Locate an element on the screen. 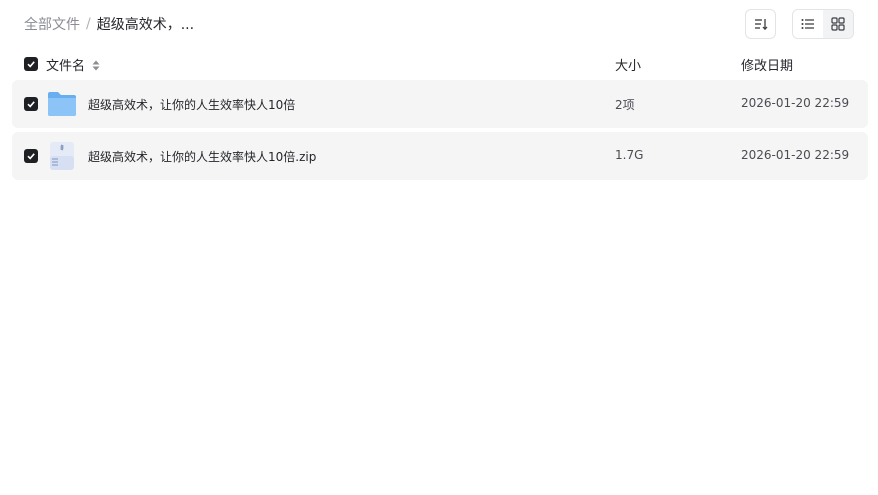 This screenshot has height=495, width=878. view-toggle is located at coordinates (823, 24).